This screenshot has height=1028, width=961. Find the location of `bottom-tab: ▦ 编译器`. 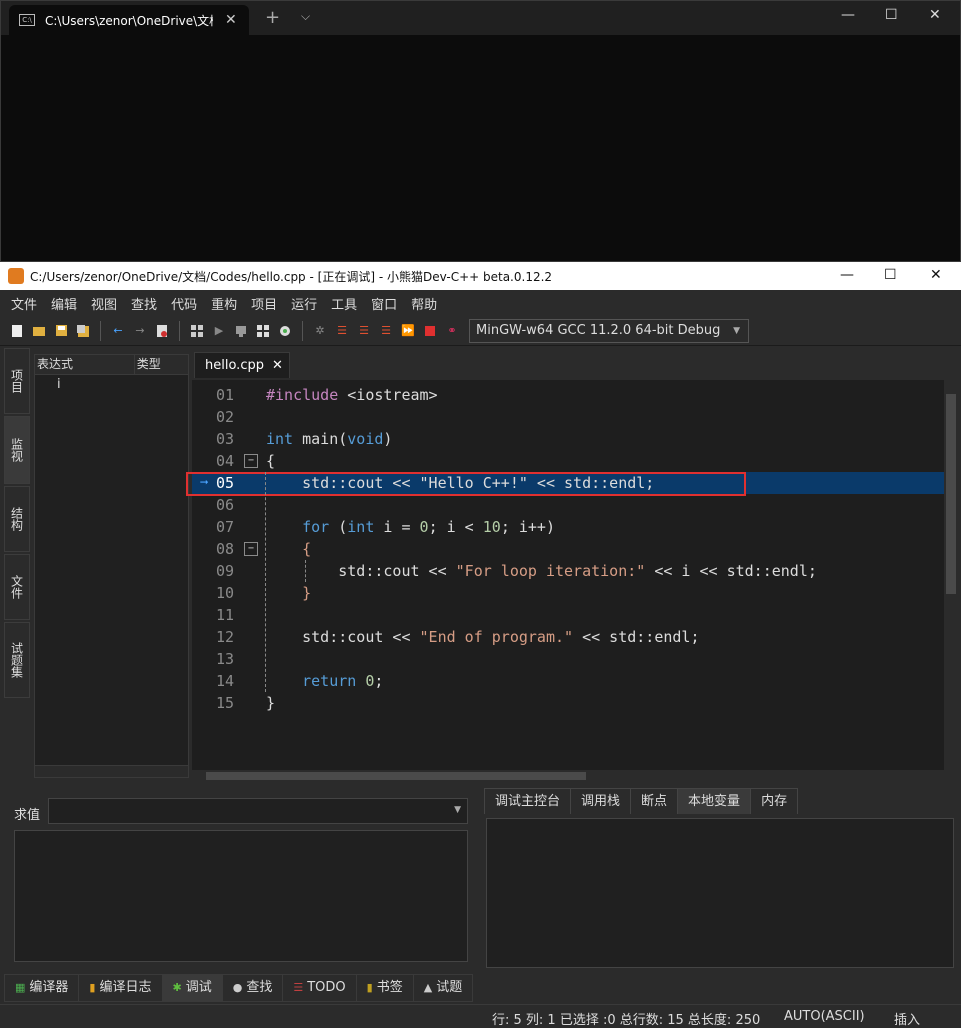

bottom-tab: ▦ 编译器 is located at coordinates (42, 988).